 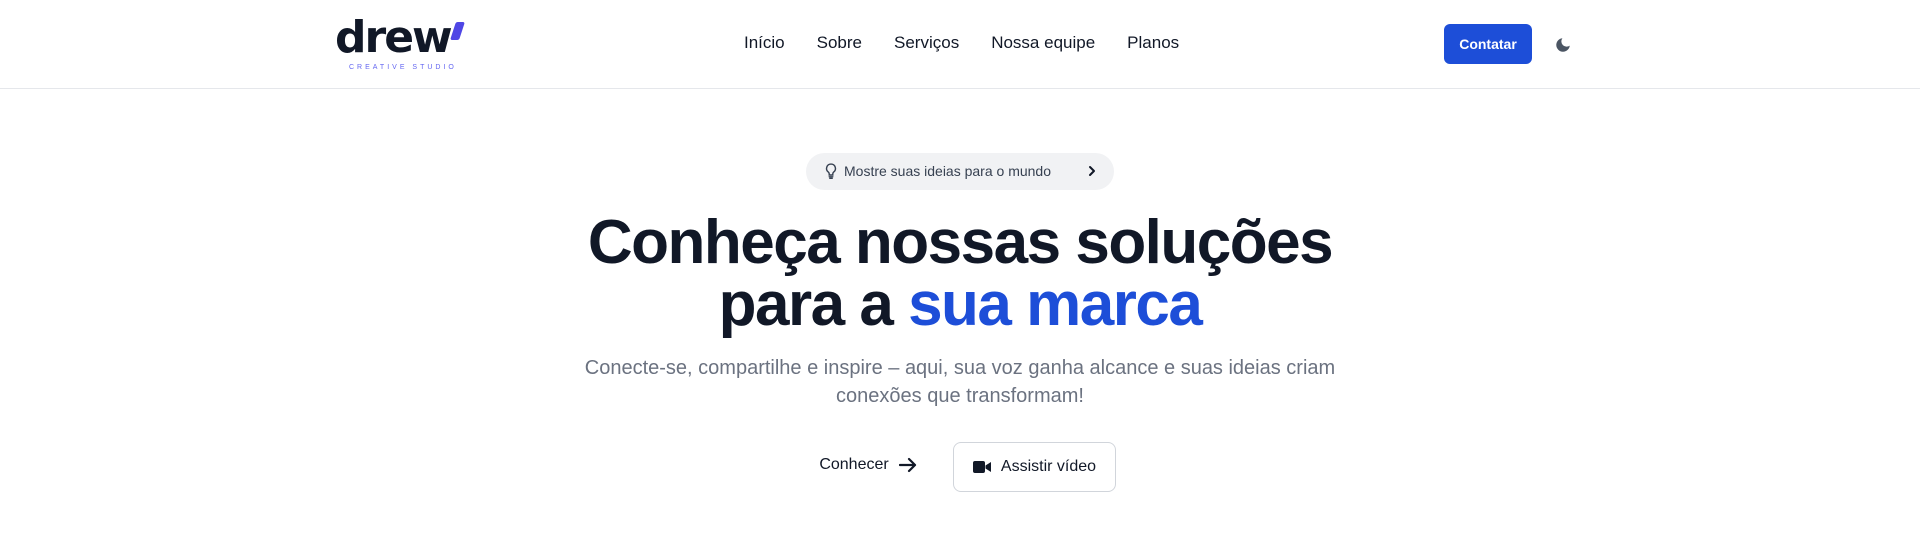 I want to click on watch-video-label: Assistir vídeo, so click(x=1048, y=466).